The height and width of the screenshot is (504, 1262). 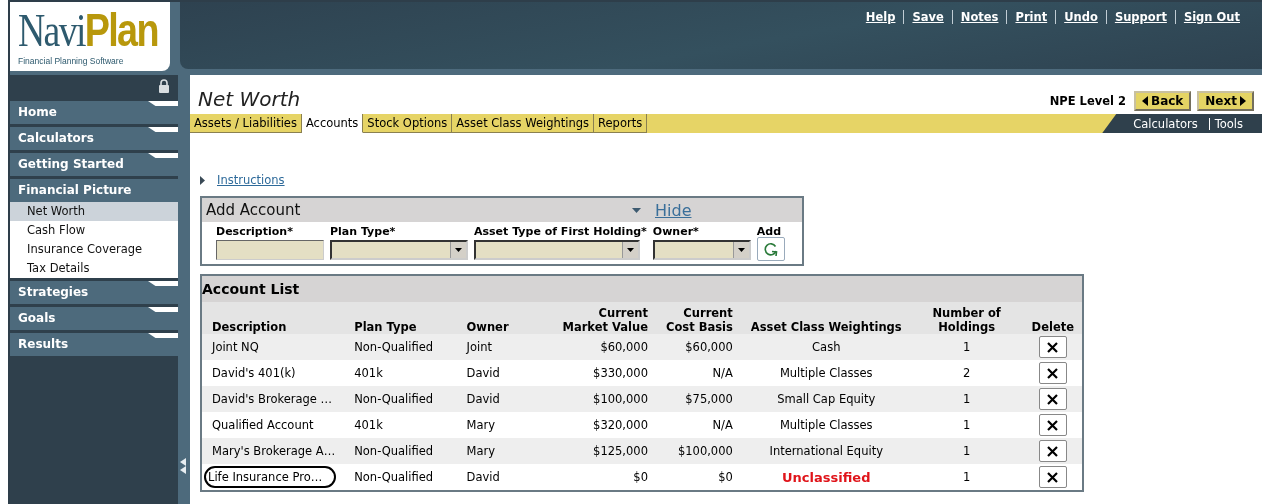 What do you see at coordinates (825, 318) in the screenshot?
I see `column-header: Asset Class Weightings` at bounding box center [825, 318].